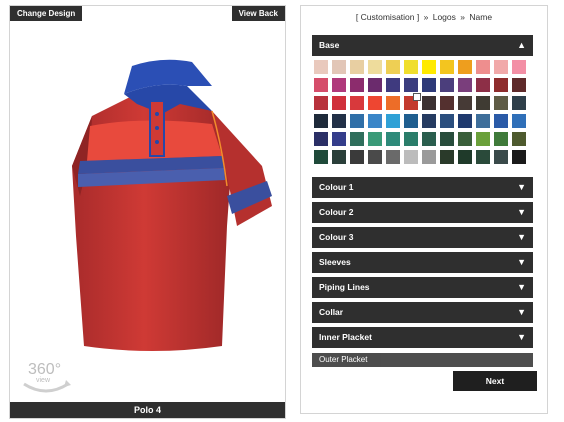  What do you see at coordinates (147, 410) in the screenshot?
I see `design-name-bar: Polo 4` at bounding box center [147, 410].